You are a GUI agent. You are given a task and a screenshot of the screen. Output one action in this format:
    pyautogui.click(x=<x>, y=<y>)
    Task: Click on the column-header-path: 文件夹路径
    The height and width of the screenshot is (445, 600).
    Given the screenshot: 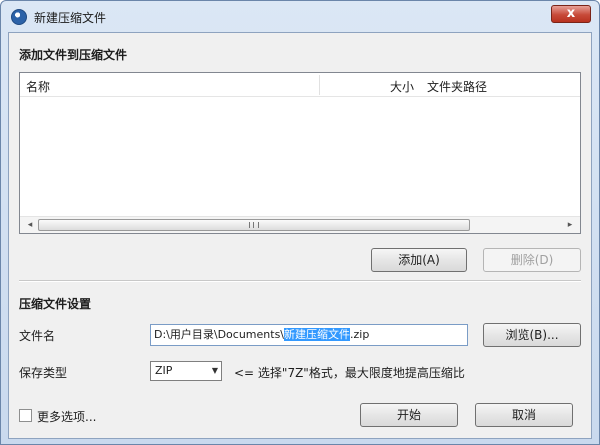 What is the action you would take?
    pyautogui.click(x=457, y=86)
    